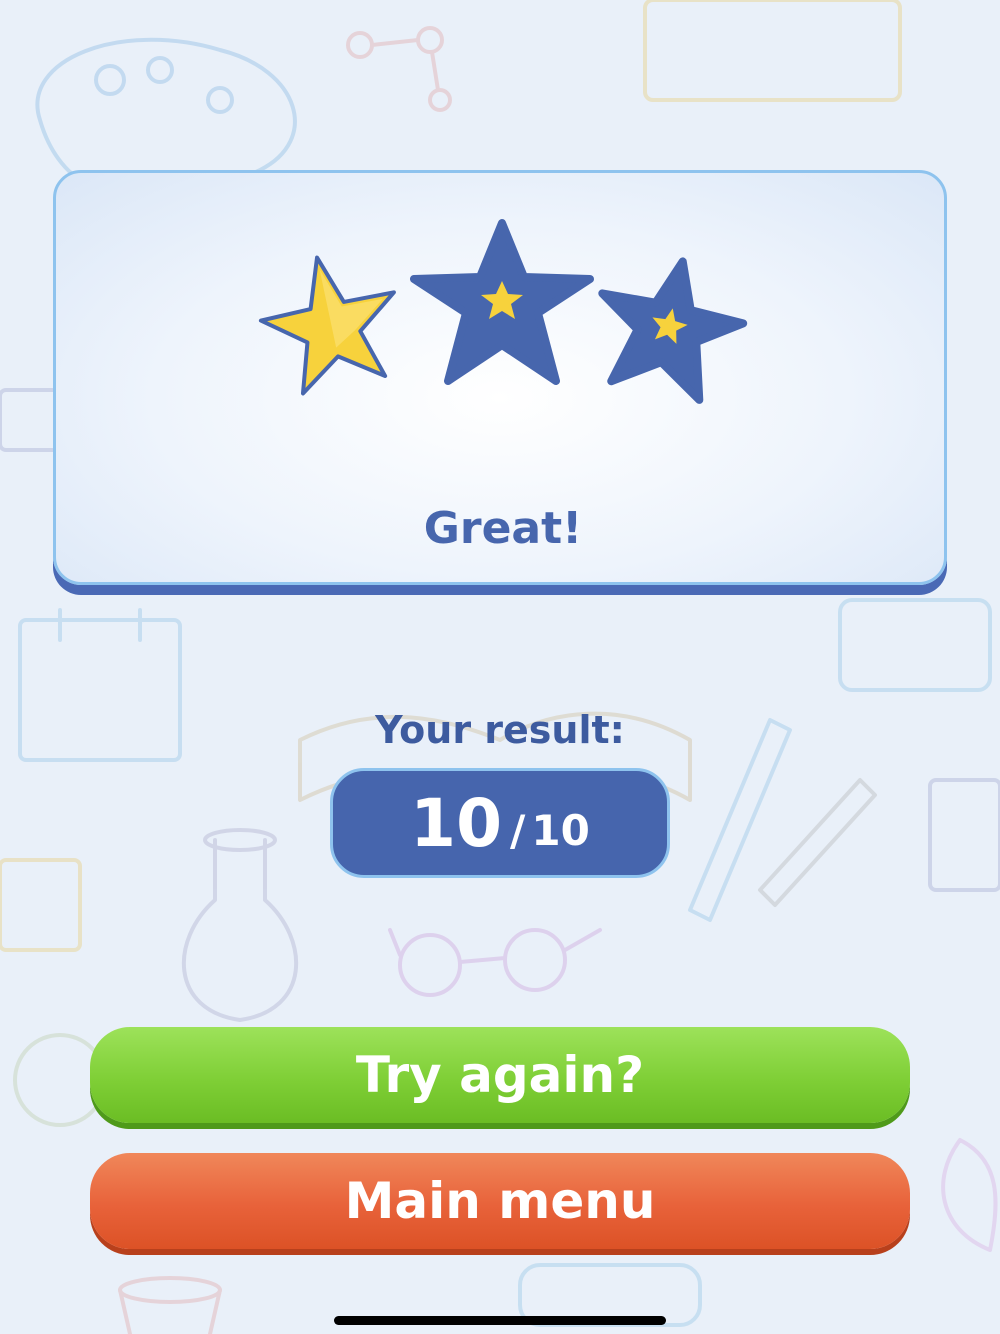 The height and width of the screenshot is (1334, 1000). I want to click on score-value: 10, so click(456, 823).